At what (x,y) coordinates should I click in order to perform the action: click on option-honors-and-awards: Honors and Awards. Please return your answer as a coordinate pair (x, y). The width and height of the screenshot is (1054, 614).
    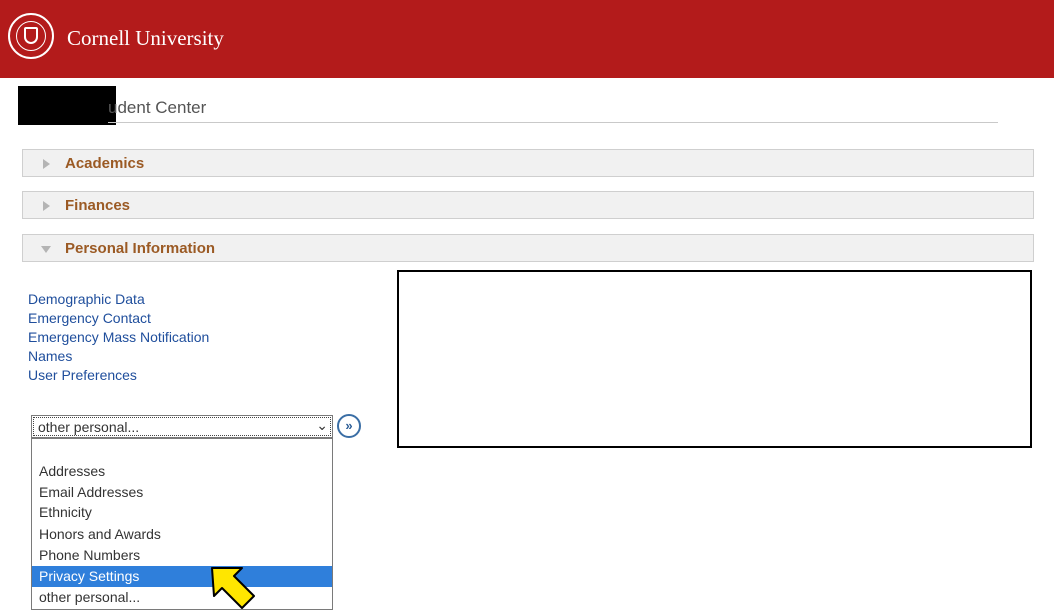
    Looking at the image, I should click on (182, 534).